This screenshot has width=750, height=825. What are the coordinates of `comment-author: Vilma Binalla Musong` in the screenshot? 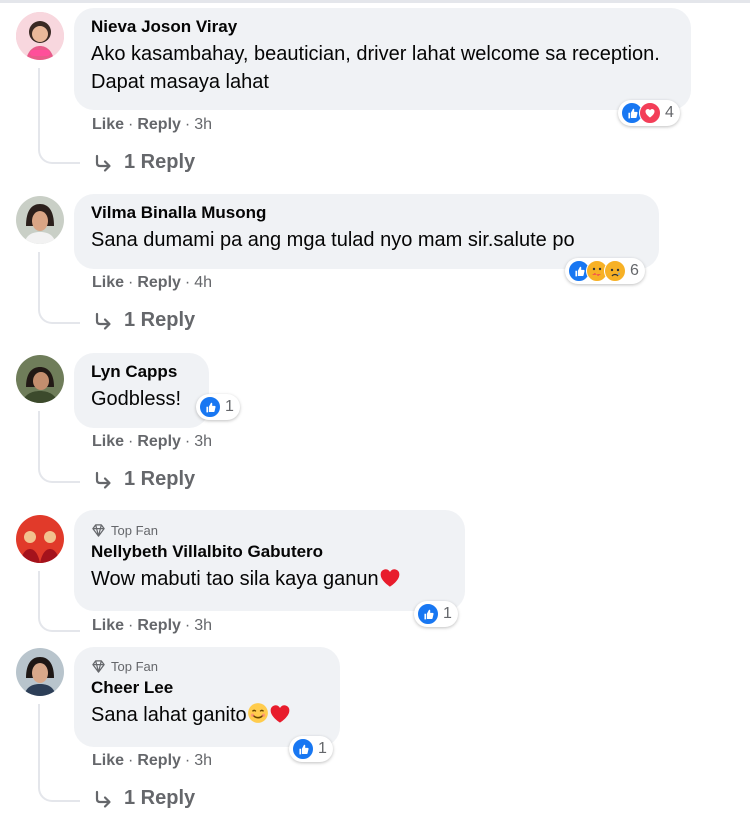 It's located at (368, 213).